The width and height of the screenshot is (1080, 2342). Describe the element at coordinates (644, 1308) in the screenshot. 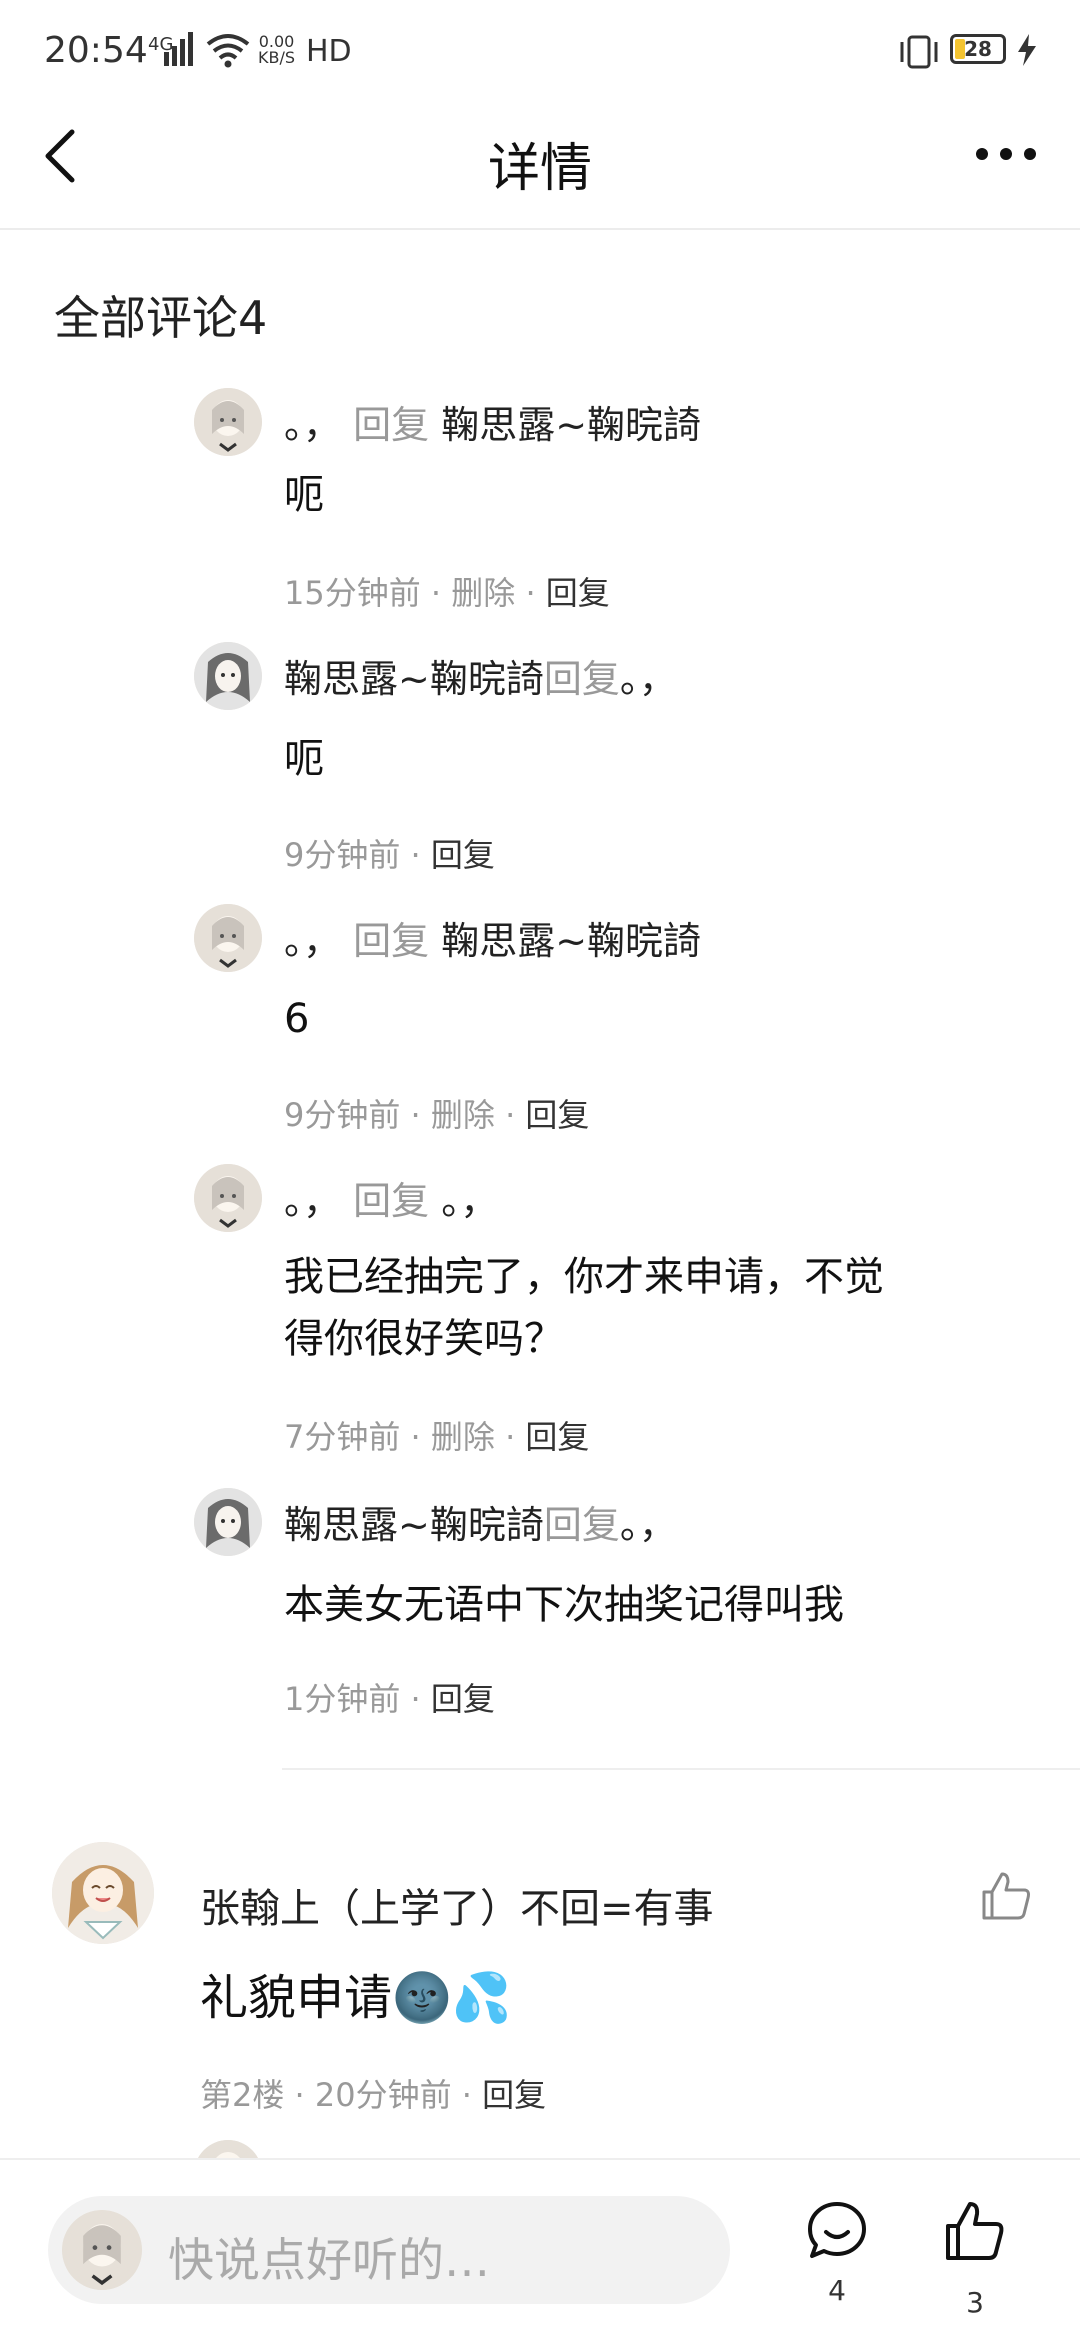

I see `reply-text: 我已经抽完了，你才来申请，不觉 得你很好笑吗？` at that location.